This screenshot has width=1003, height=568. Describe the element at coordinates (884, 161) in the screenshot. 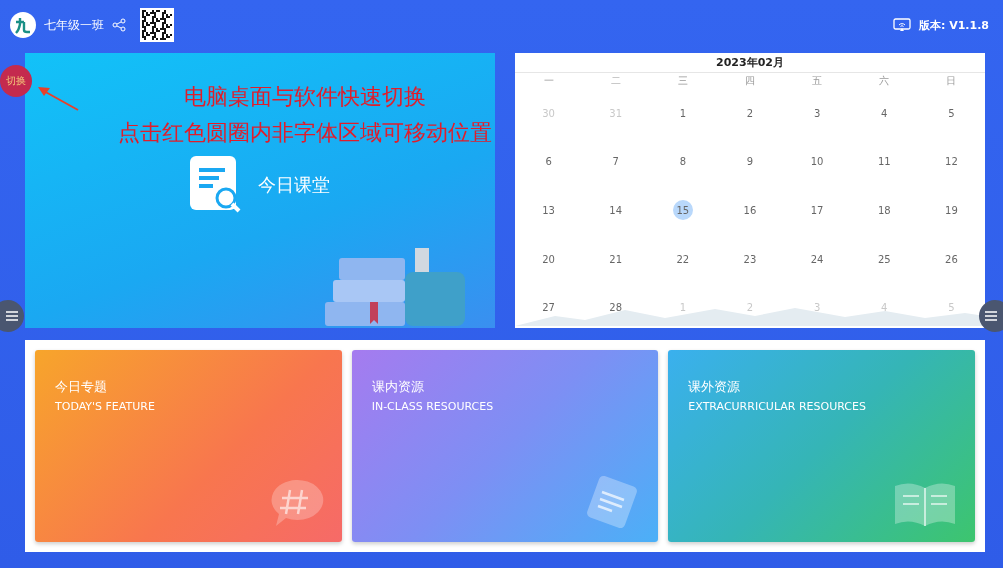

I see `calendar-day: 11` at that location.